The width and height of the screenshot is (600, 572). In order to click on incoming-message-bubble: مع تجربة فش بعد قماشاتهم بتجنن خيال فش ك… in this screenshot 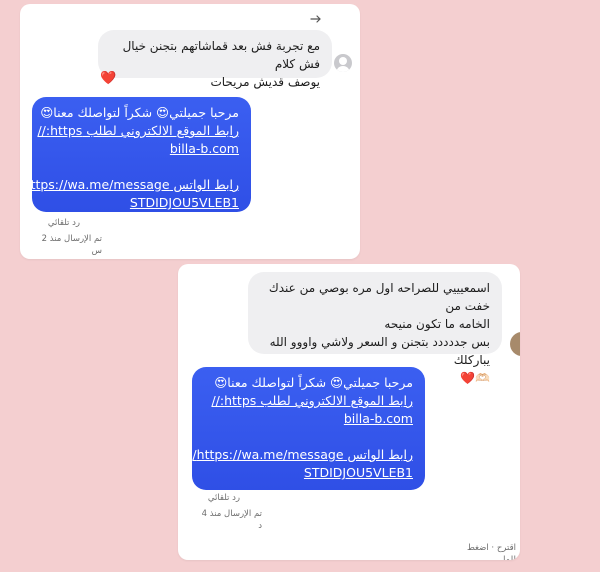, I will do `click(215, 59)`.